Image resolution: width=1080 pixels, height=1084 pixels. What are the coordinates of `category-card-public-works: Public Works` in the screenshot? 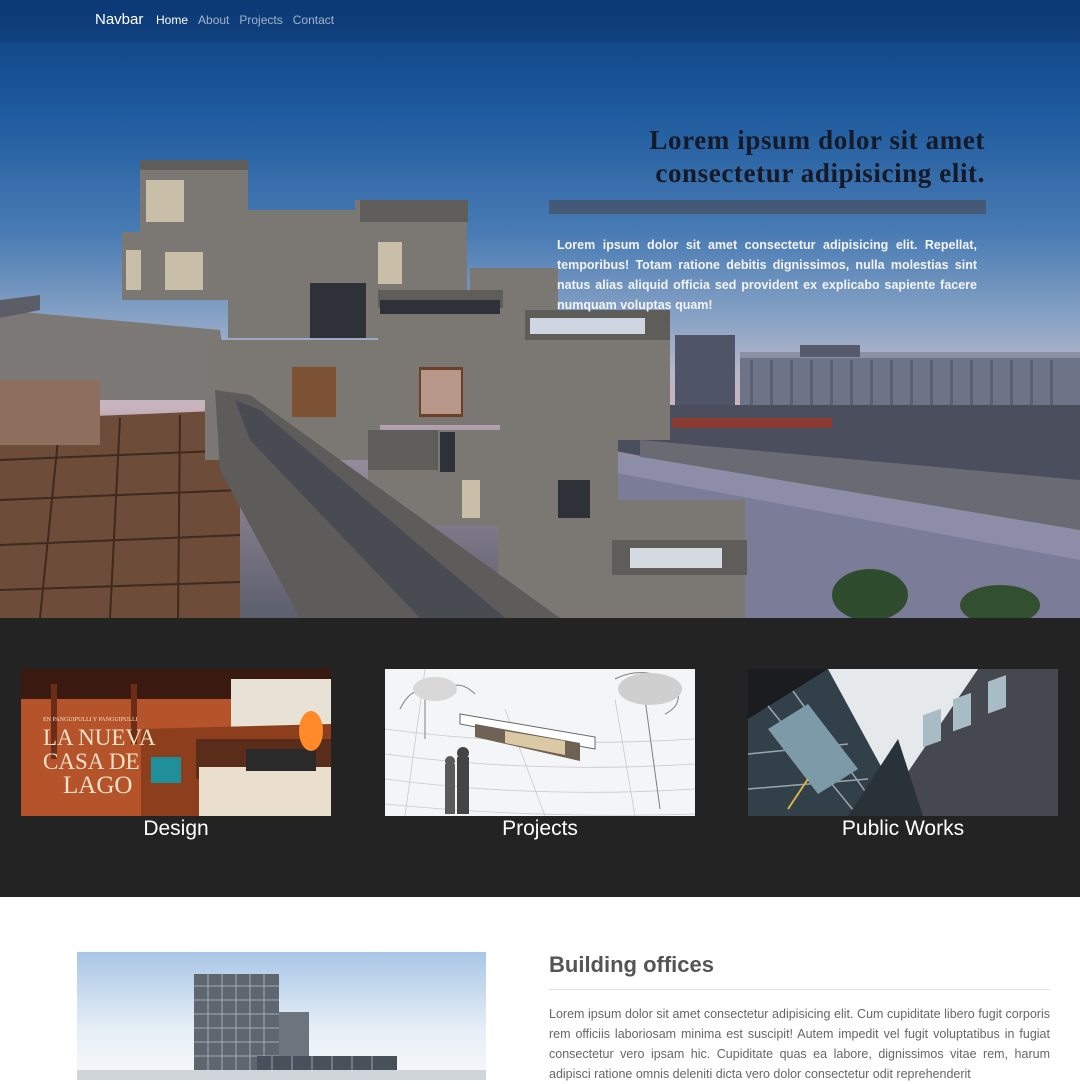 It's located at (903, 755).